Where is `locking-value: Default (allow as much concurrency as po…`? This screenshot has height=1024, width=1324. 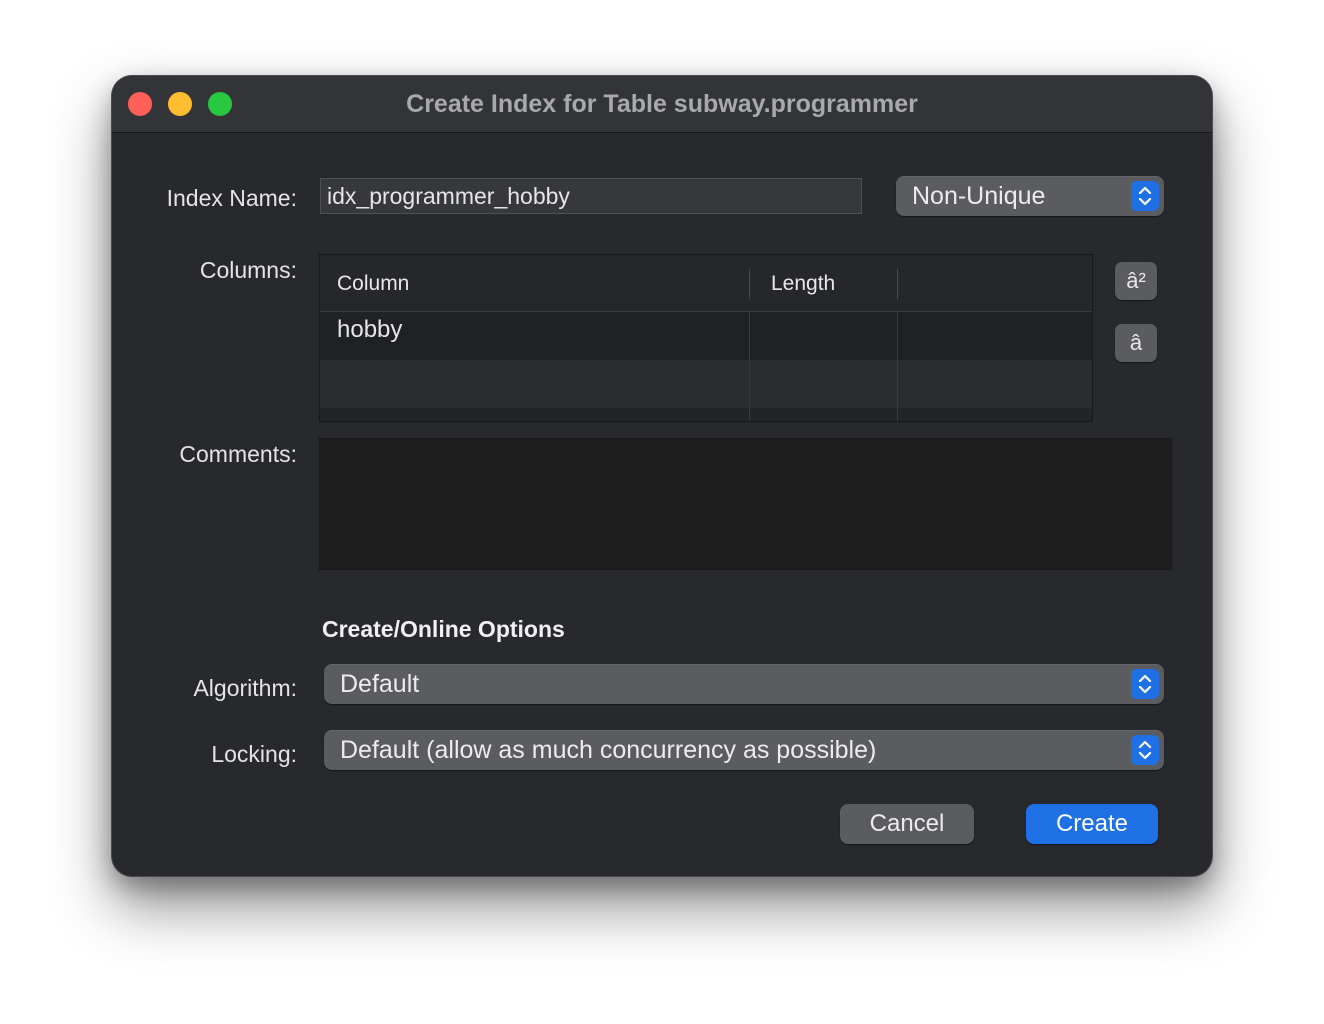
locking-value: Default (allow as much concurrency as po… is located at coordinates (608, 750).